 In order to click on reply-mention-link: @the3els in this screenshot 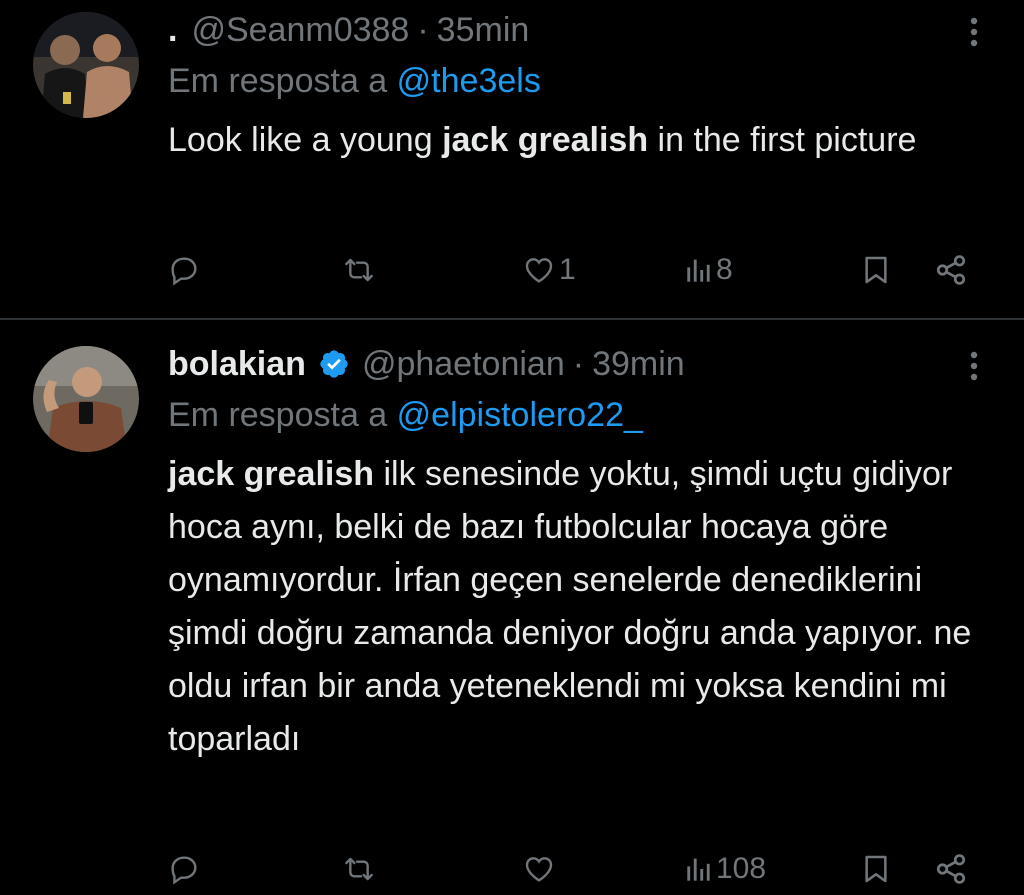, I will do `click(469, 81)`.